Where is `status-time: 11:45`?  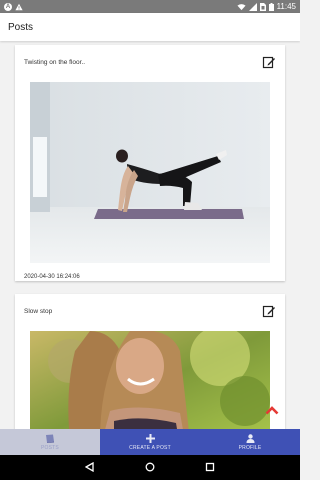 status-time: 11:45 is located at coordinates (286, 6).